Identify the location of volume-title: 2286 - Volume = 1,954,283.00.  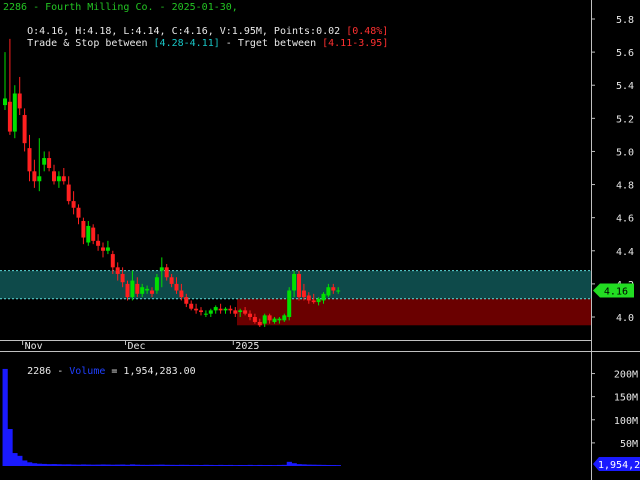
(99, 372).